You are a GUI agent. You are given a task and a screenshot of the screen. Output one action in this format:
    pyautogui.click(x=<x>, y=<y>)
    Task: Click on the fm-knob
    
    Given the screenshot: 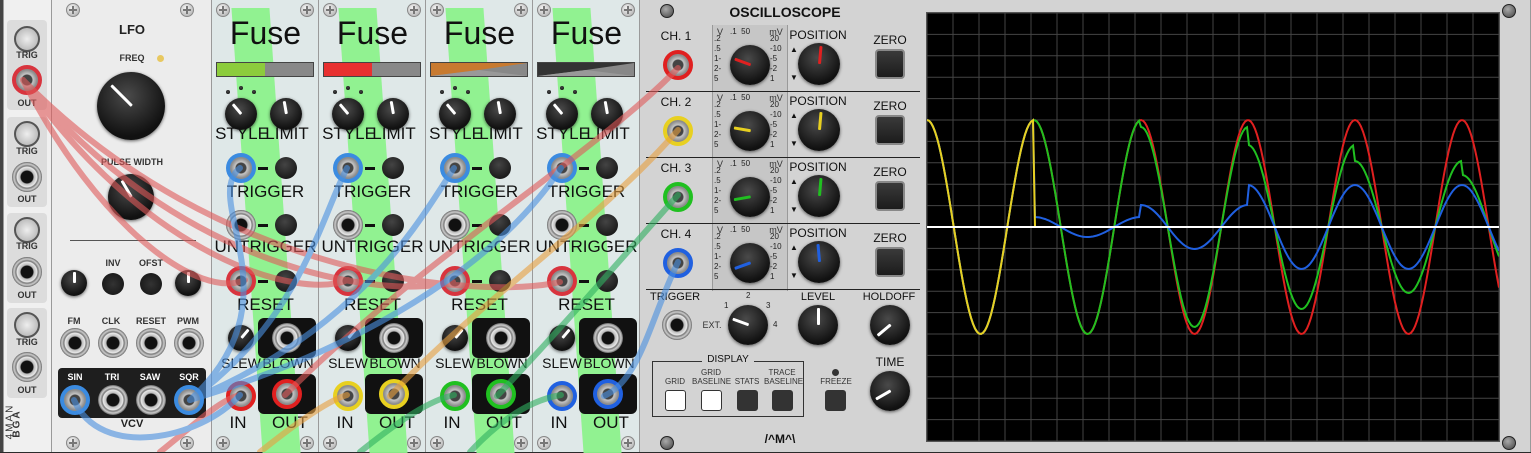 What is the action you would take?
    pyautogui.click(x=74, y=283)
    